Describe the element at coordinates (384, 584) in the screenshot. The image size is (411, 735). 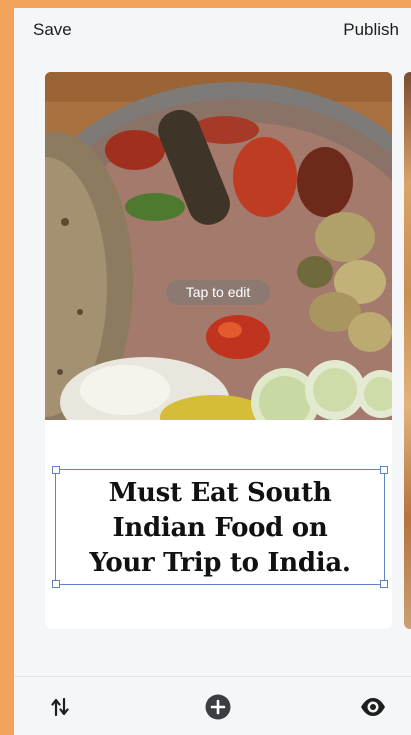
I see `resize-handle-bottom-right` at that location.